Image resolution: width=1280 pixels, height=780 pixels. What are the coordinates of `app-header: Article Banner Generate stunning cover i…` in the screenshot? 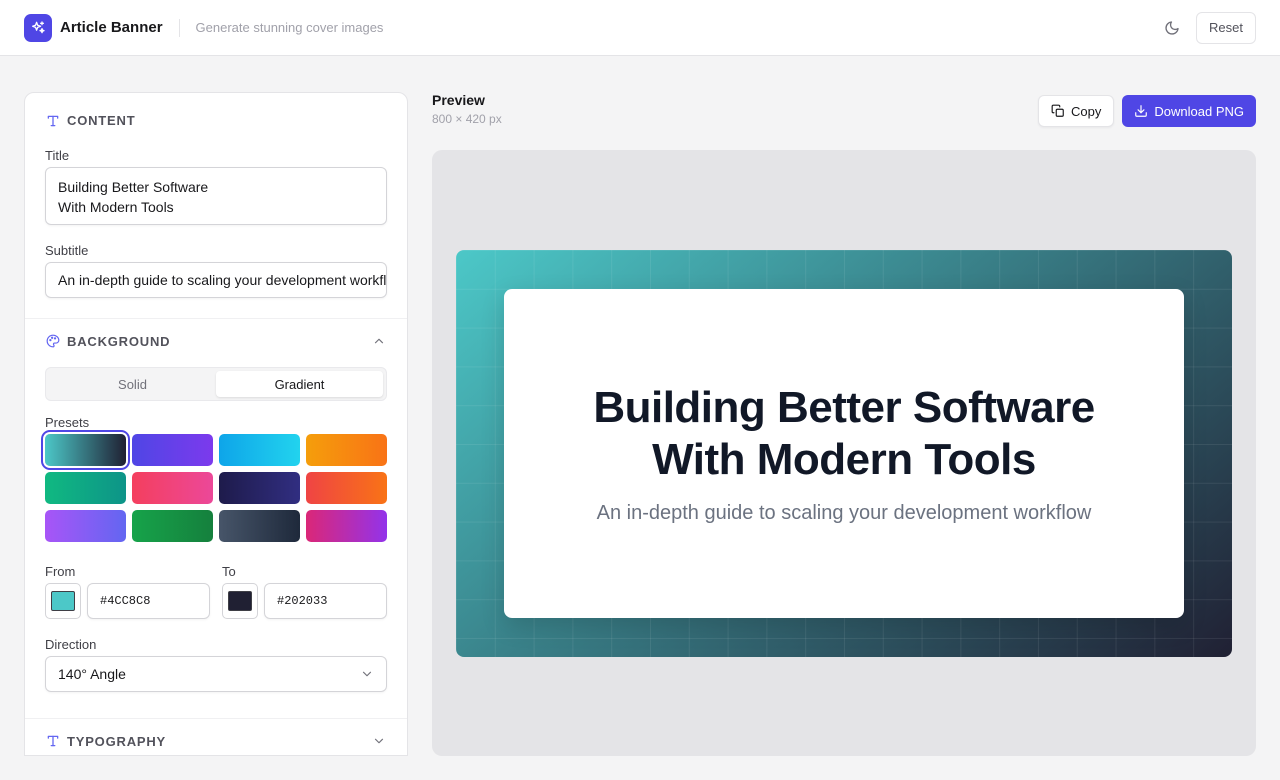 It's located at (640, 28).